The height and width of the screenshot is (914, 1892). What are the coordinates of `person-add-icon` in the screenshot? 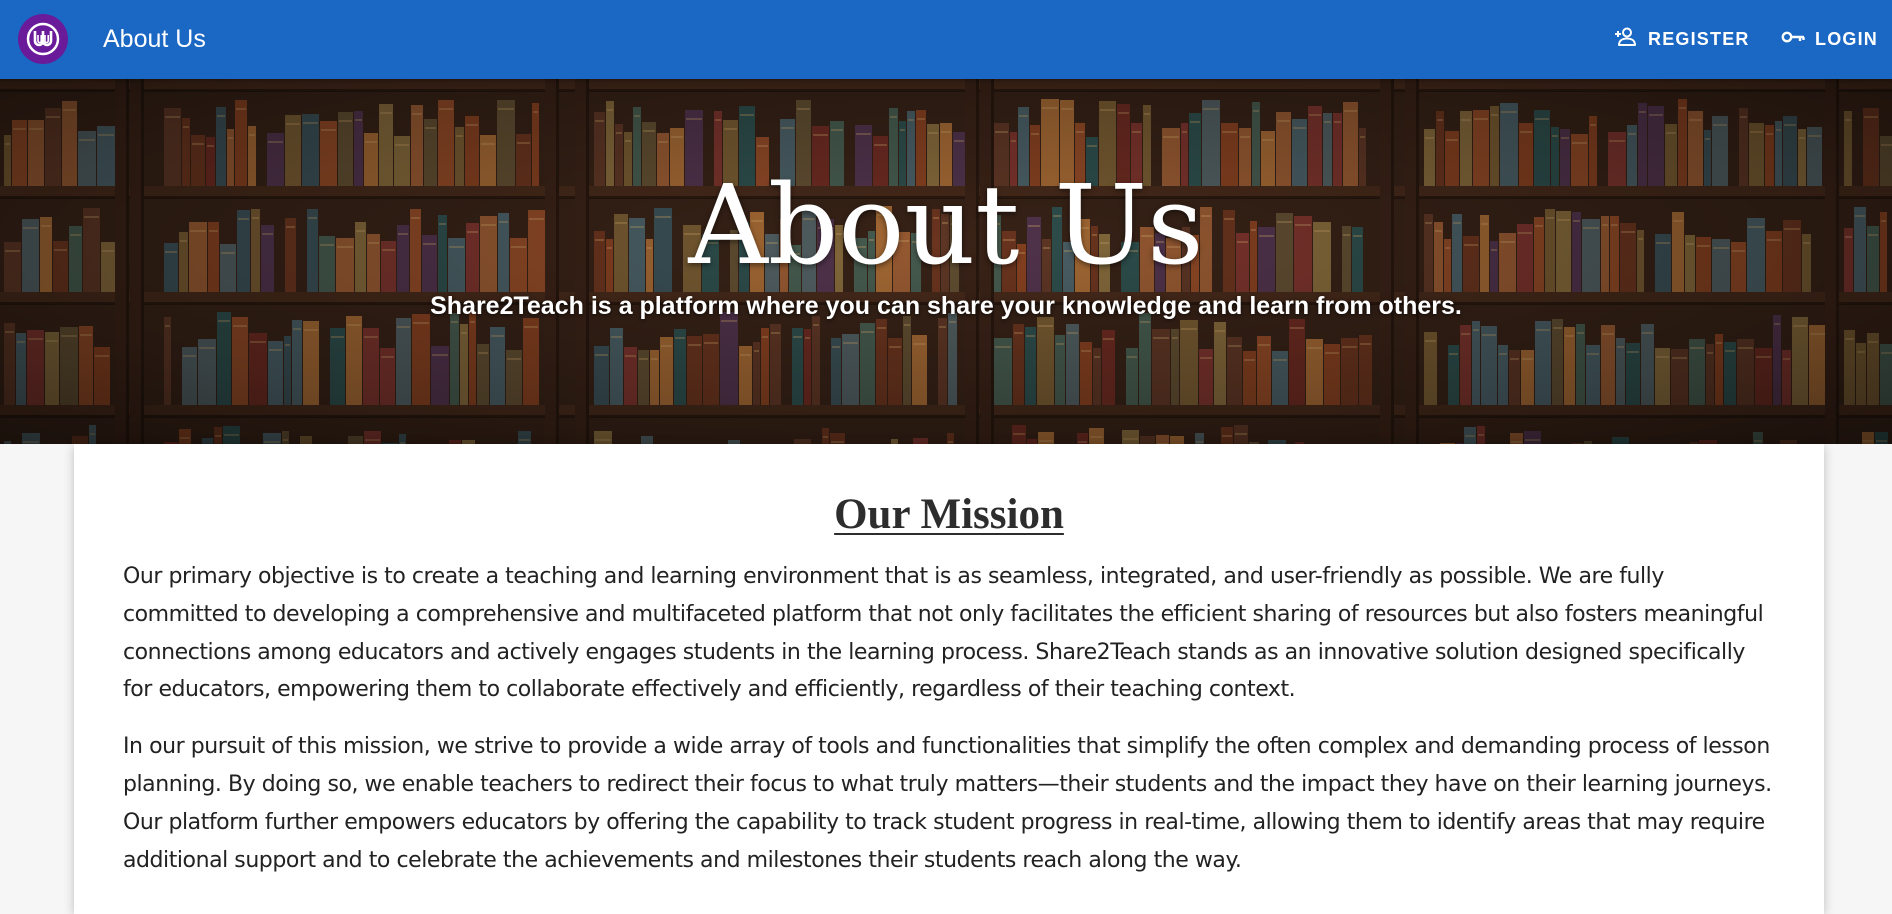 It's located at (1626, 39).